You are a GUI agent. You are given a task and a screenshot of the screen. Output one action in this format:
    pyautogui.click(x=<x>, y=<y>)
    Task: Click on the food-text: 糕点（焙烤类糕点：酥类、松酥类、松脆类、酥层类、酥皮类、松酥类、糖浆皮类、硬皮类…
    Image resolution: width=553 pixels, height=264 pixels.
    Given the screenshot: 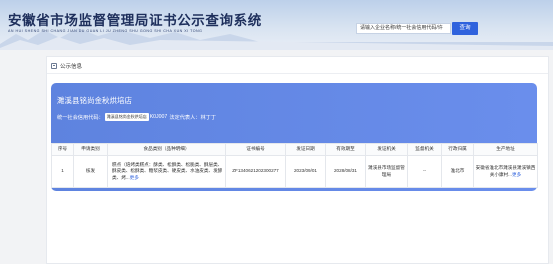 What is the action you would take?
    pyautogui.click(x=167, y=171)
    